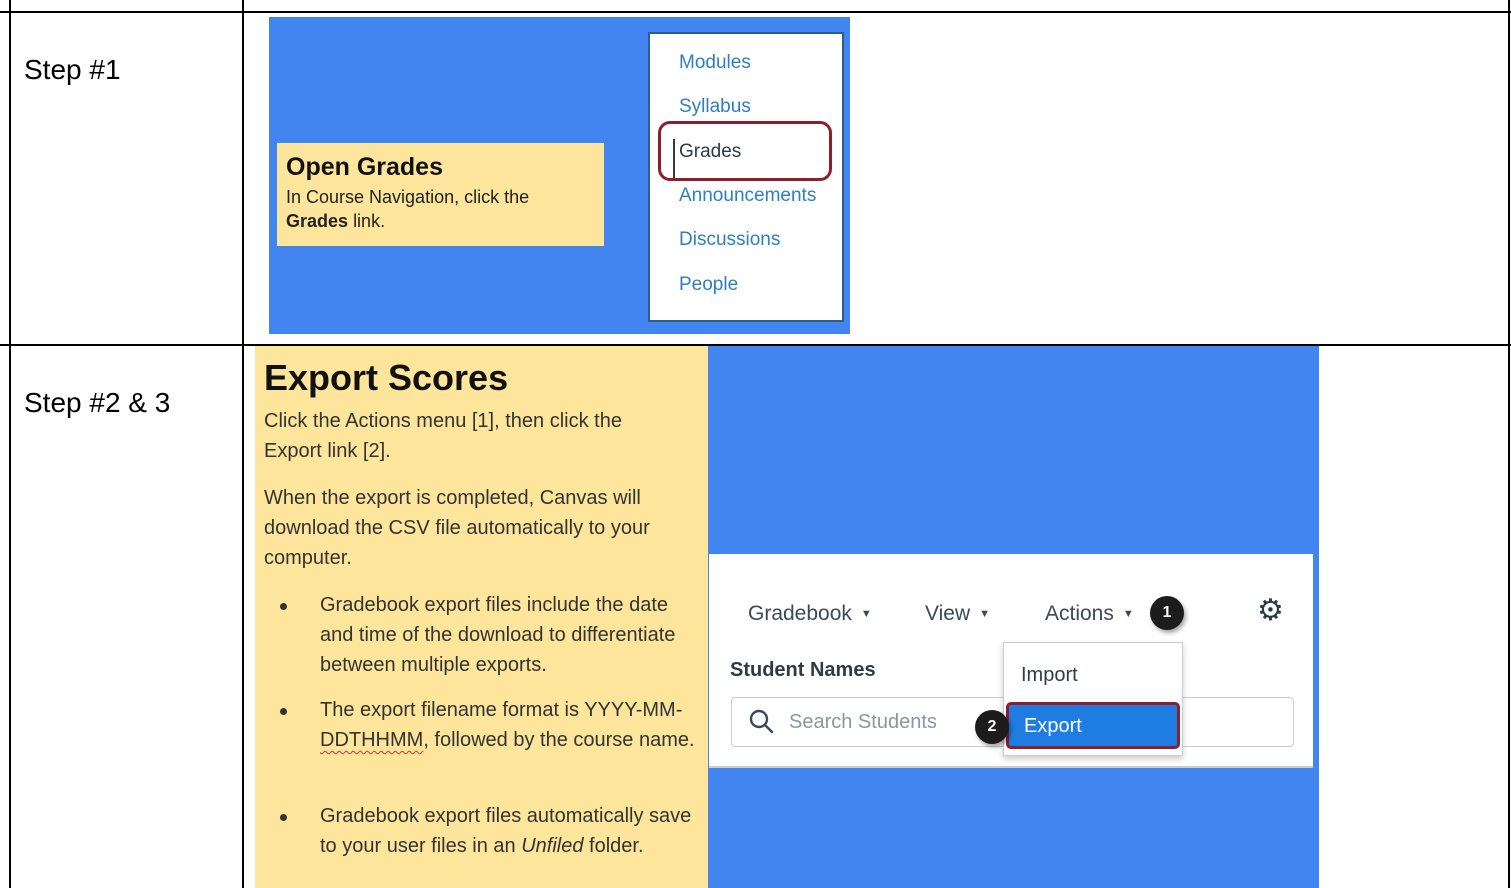 This screenshot has width=1511, height=888. Describe the element at coordinates (1093, 725) in the screenshot. I see `menu-item-export: Export` at that location.